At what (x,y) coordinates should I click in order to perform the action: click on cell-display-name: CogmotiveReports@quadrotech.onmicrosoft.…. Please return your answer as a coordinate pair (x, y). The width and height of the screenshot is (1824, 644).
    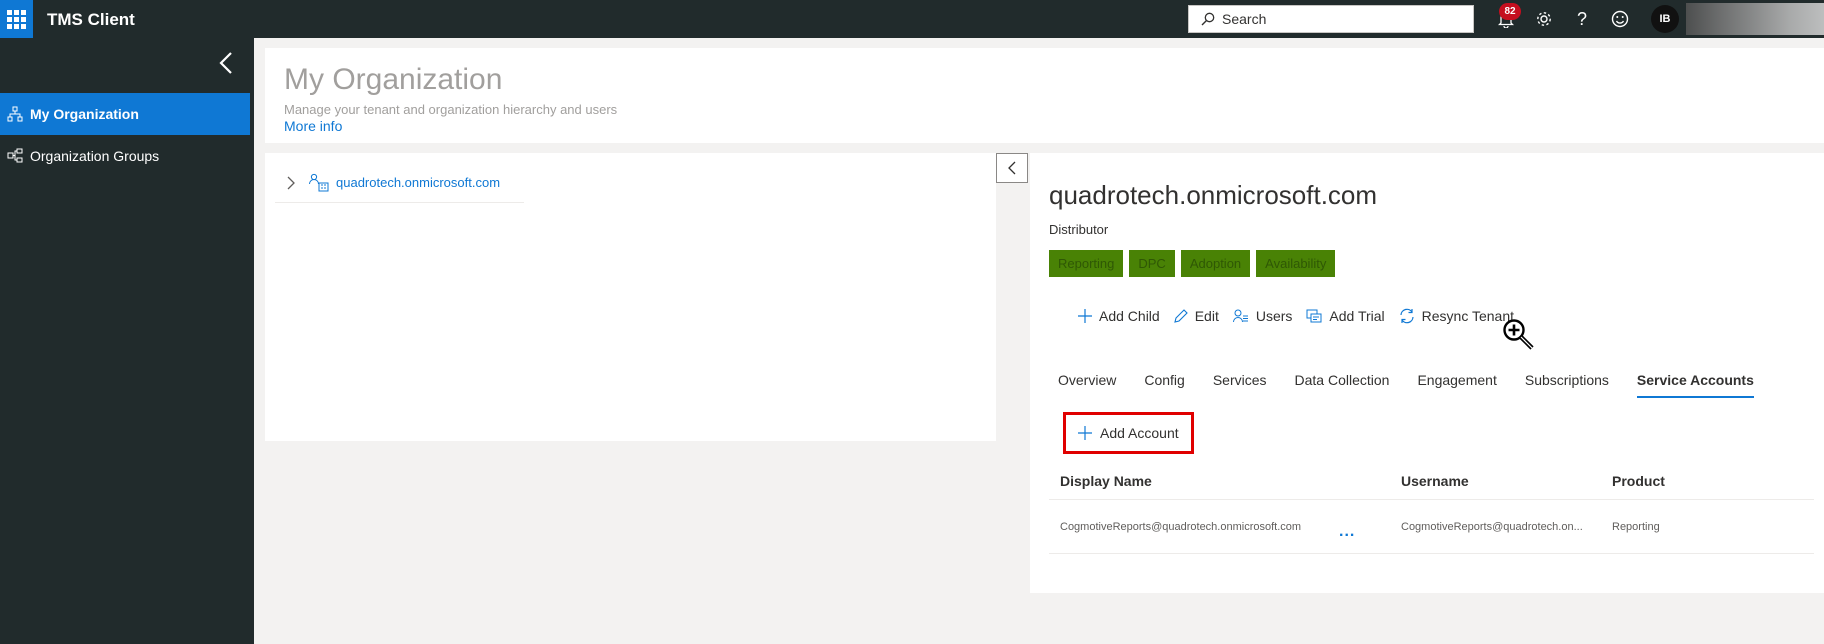
    Looking at the image, I should click on (1181, 526).